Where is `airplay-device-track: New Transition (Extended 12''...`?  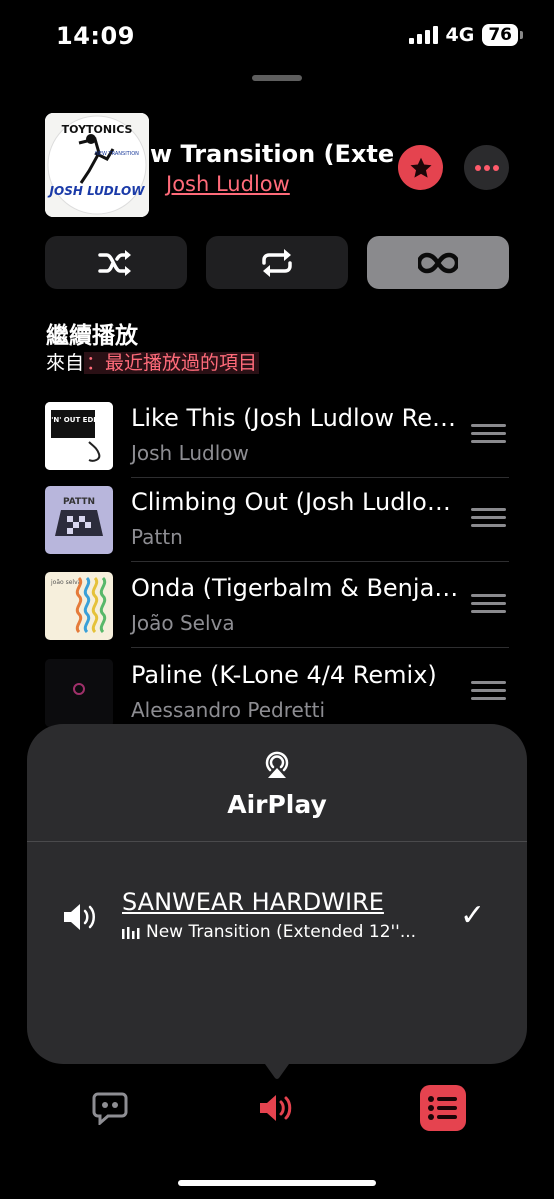
airplay-device-track: New Transition (Extended 12''... is located at coordinates (269, 932).